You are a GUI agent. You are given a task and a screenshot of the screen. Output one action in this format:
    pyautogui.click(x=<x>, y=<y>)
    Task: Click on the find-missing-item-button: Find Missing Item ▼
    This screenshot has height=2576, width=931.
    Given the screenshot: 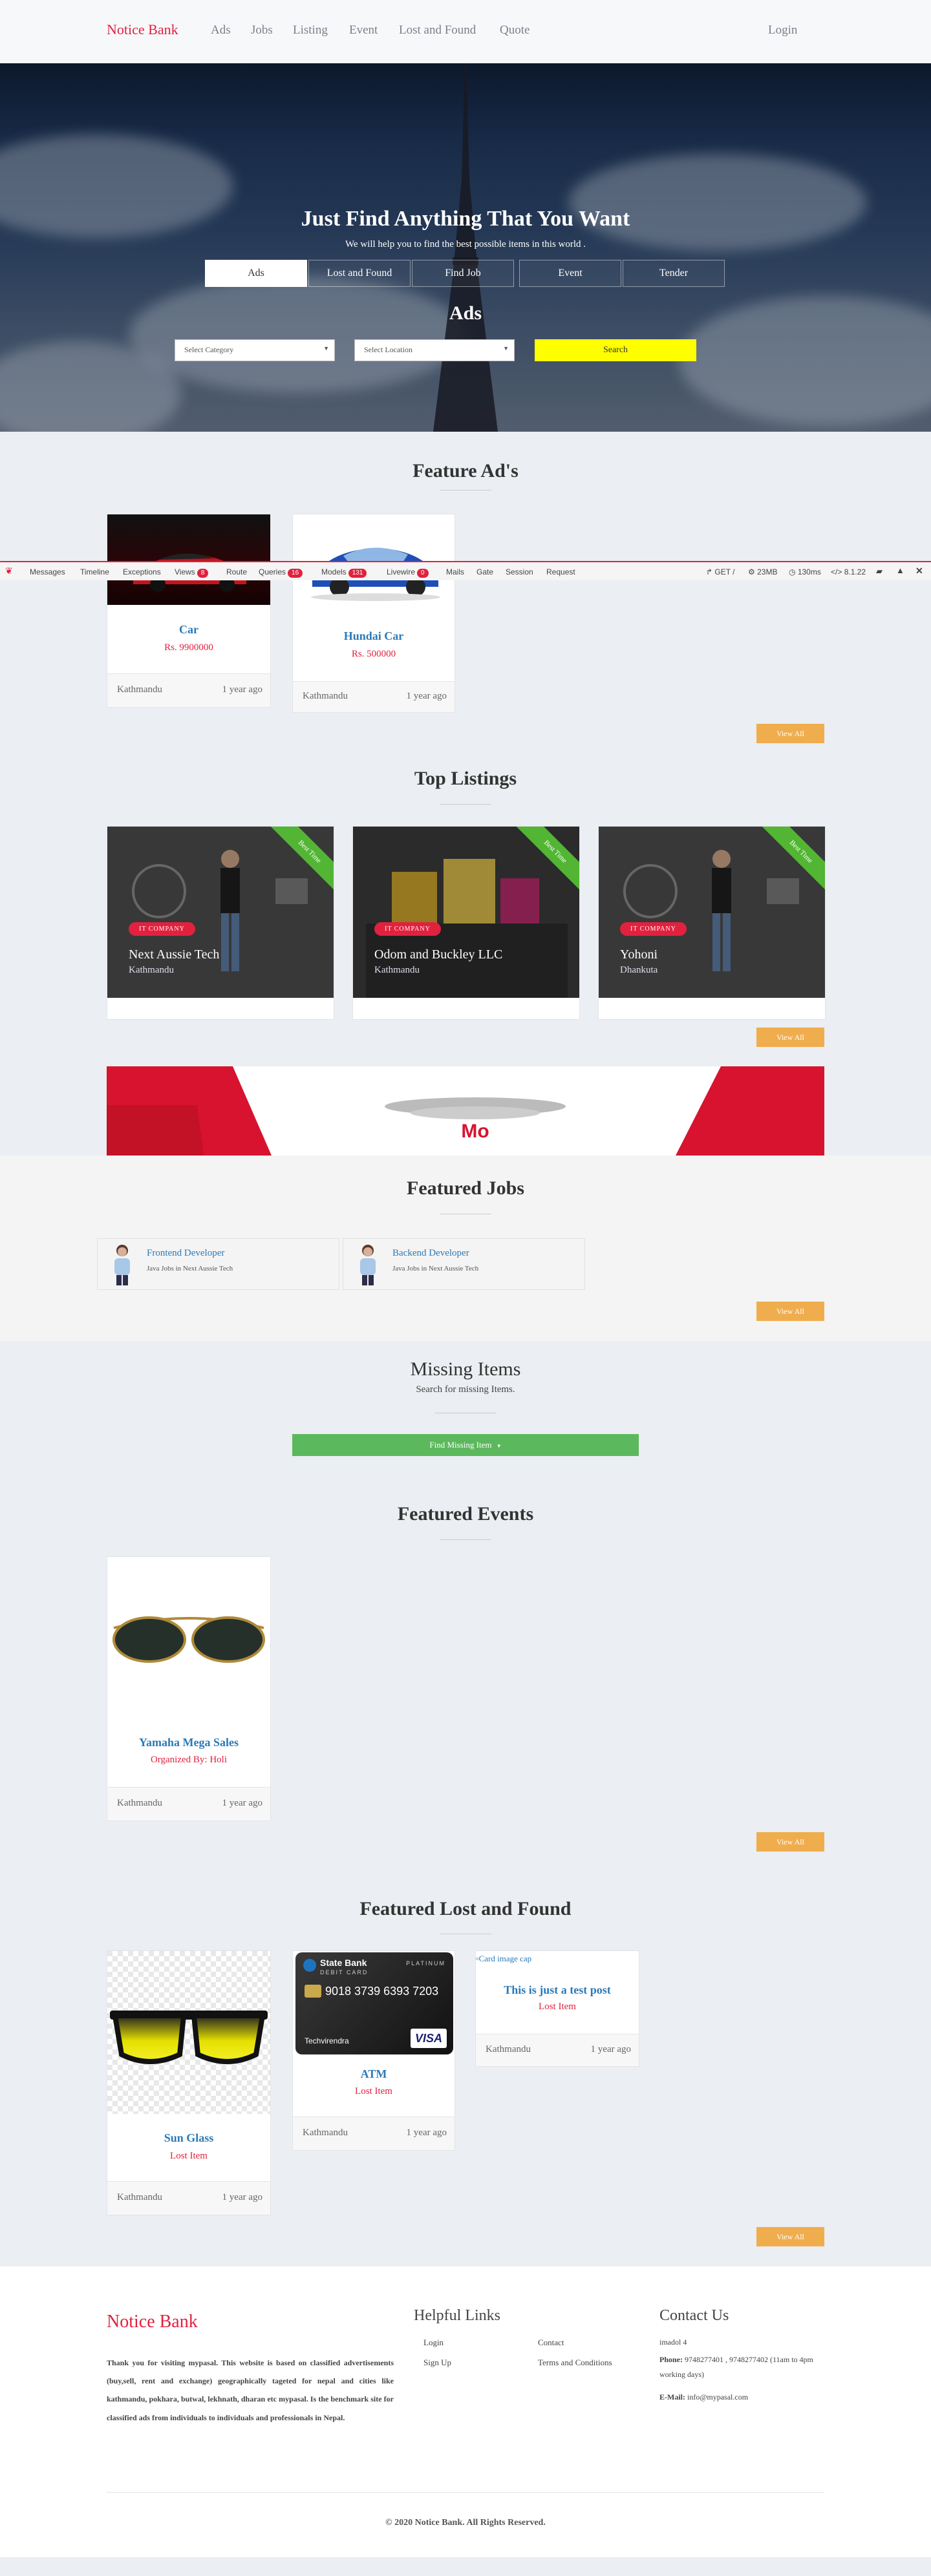 What is the action you would take?
    pyautogui.click(x=465, y=1445)
    